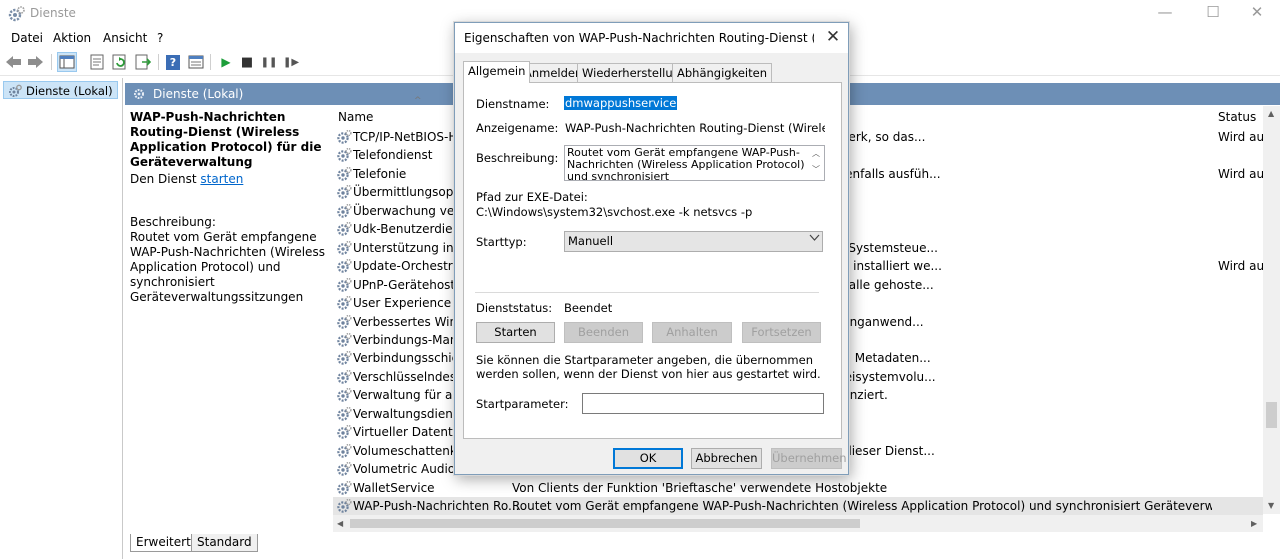  What do you see at coordinates (513, 104) in the screenshot?
I see `service-name-label: Dienstname:` at bounding box center [513, 104].